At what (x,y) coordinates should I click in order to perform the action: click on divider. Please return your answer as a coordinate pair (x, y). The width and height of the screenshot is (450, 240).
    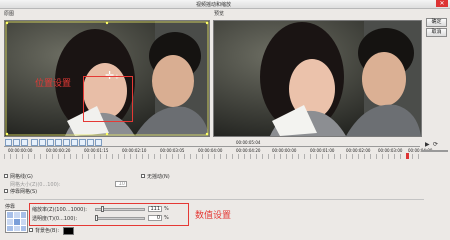
    Looking at the image, I should click on (214, 199).